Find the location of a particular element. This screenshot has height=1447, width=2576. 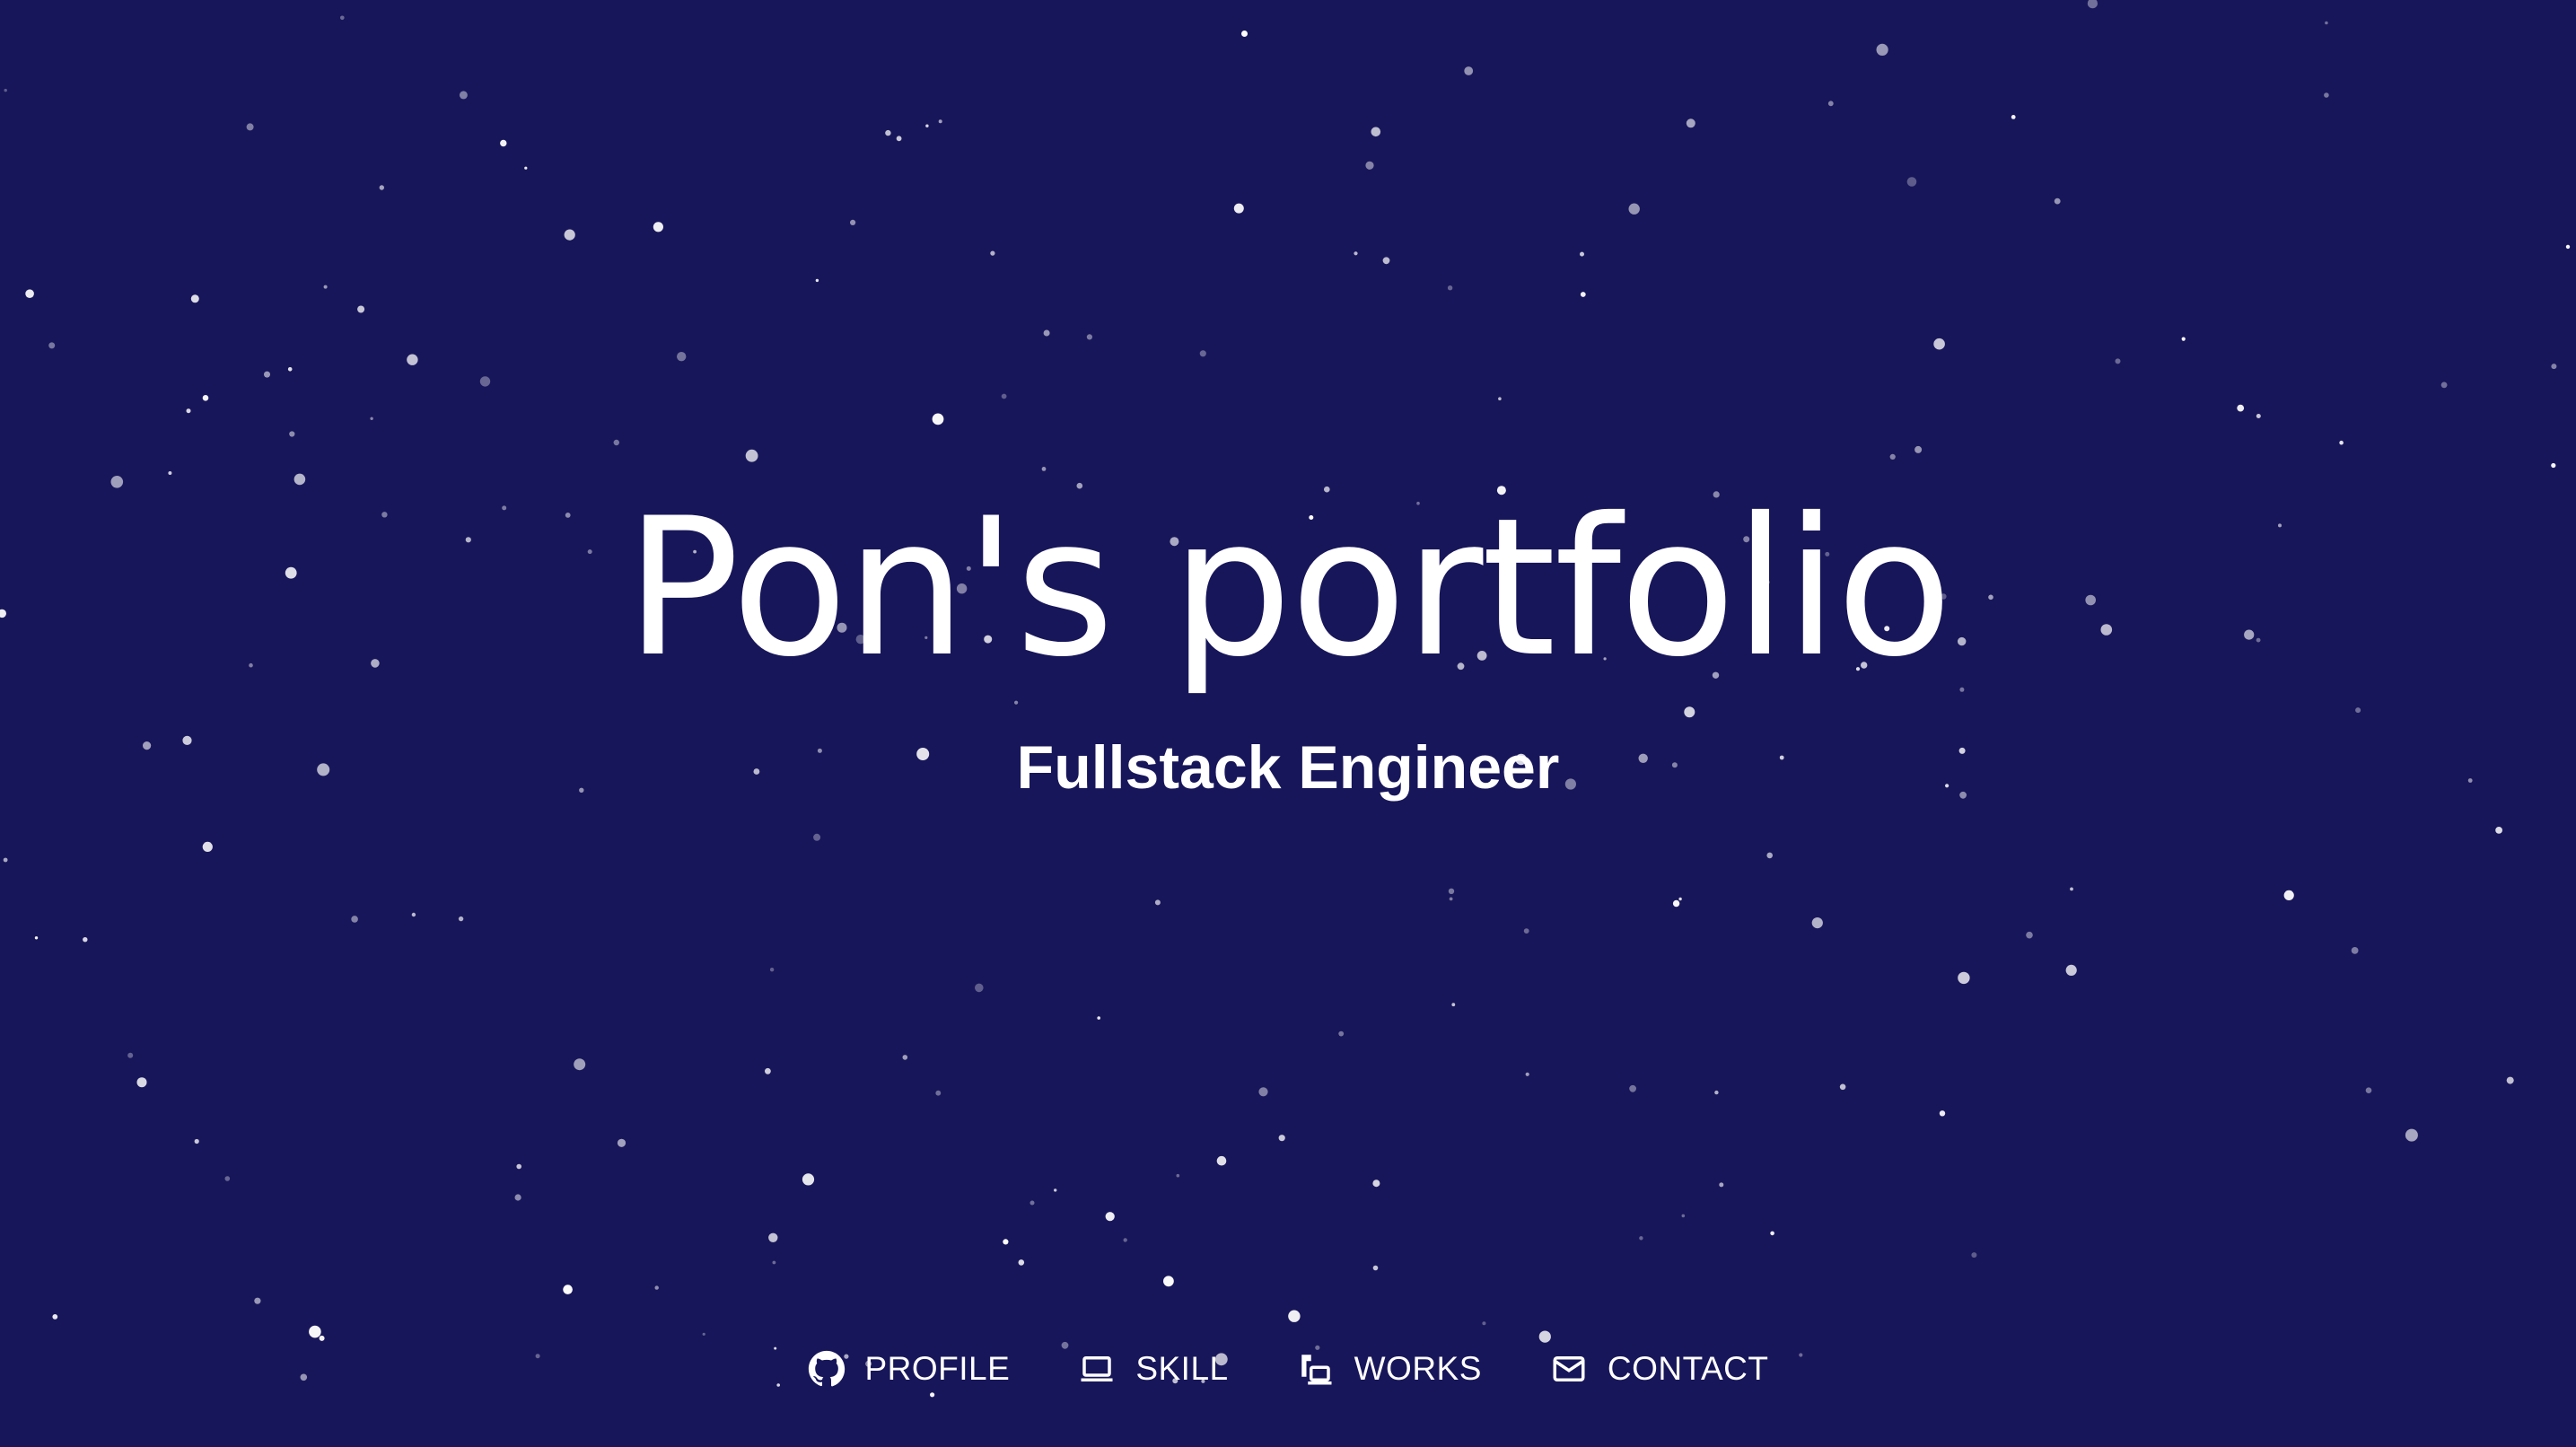

nav-item-profile: PROFILE is located at coordinates (909, 1369).